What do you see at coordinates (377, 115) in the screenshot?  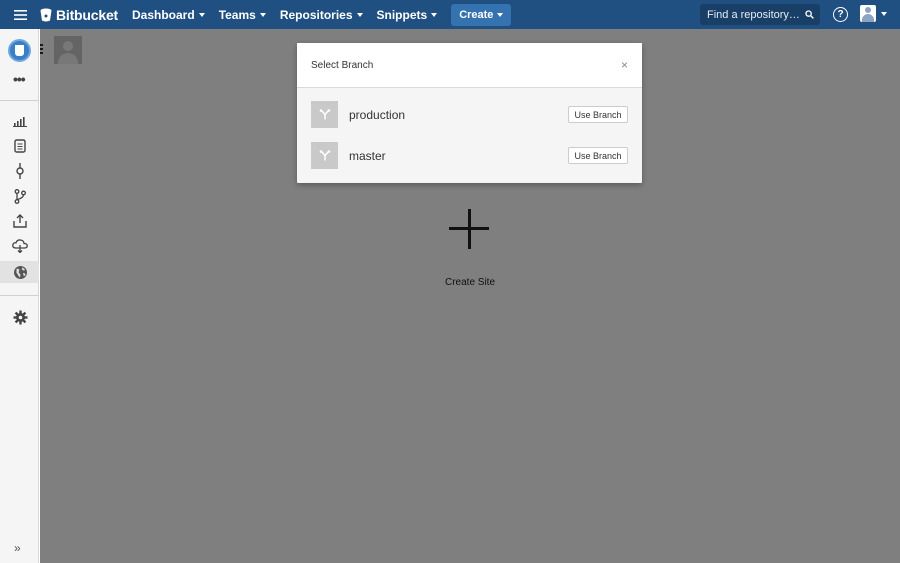 I see `branch-name: production` at bounding box center [377, 115].